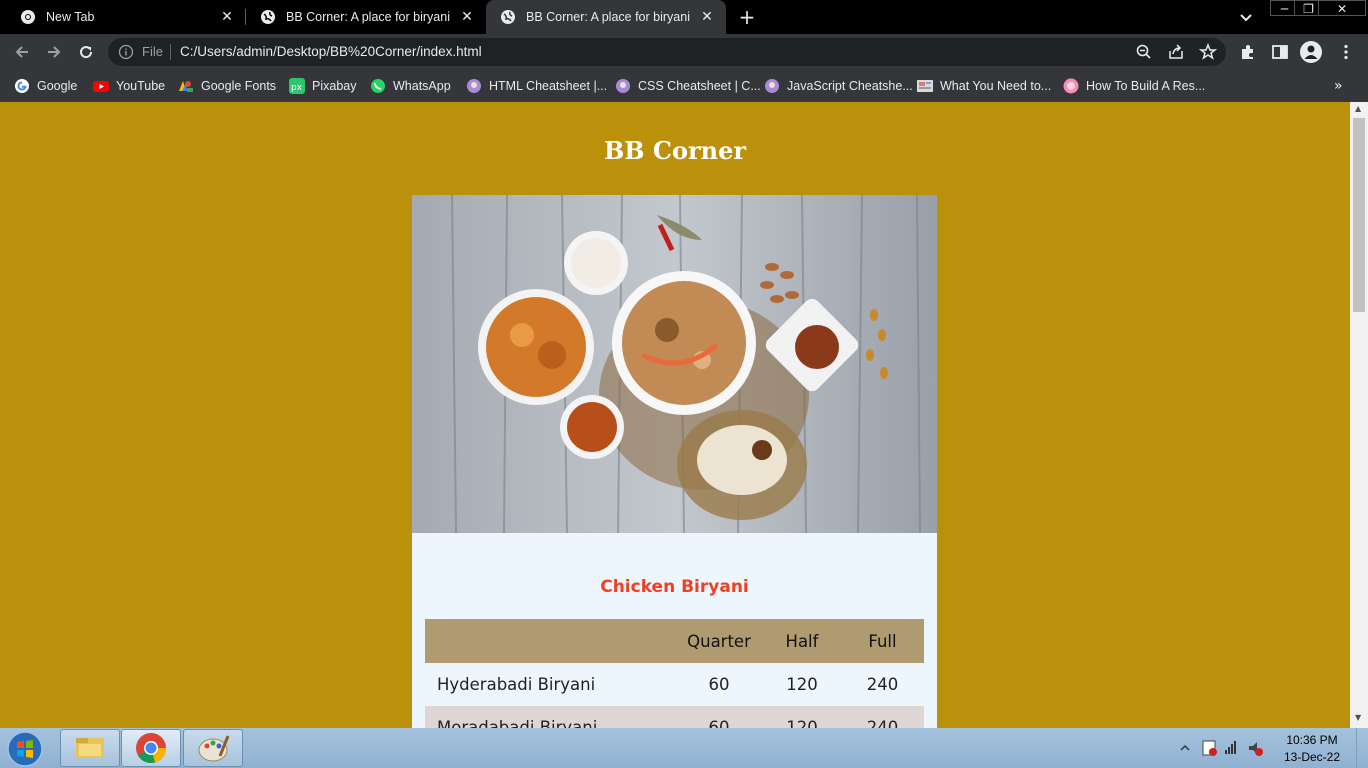 The height and width of the screenshot is (768, 1368). Describe the element at coordinates (675, 150) in the screenshot. I see `site-title: BB Corner` at that location.